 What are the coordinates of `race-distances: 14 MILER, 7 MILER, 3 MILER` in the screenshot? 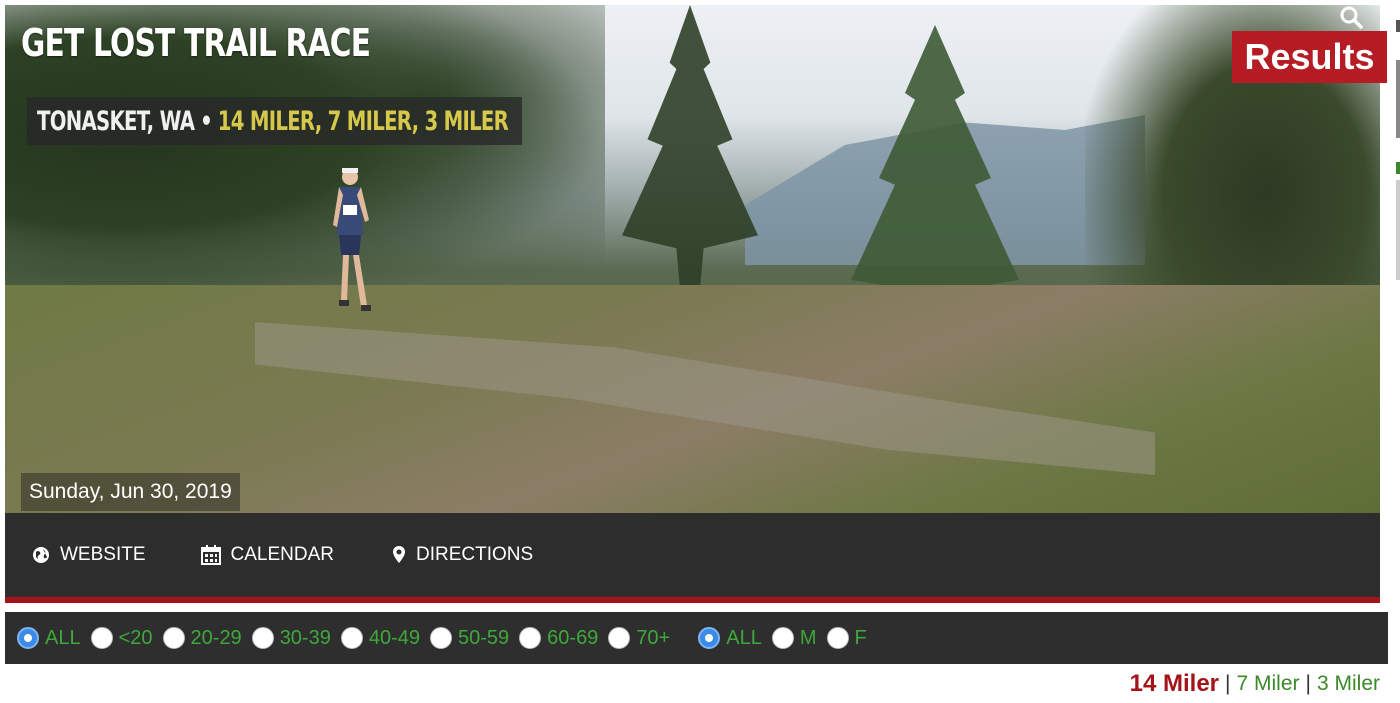 It's located at (363, 121).